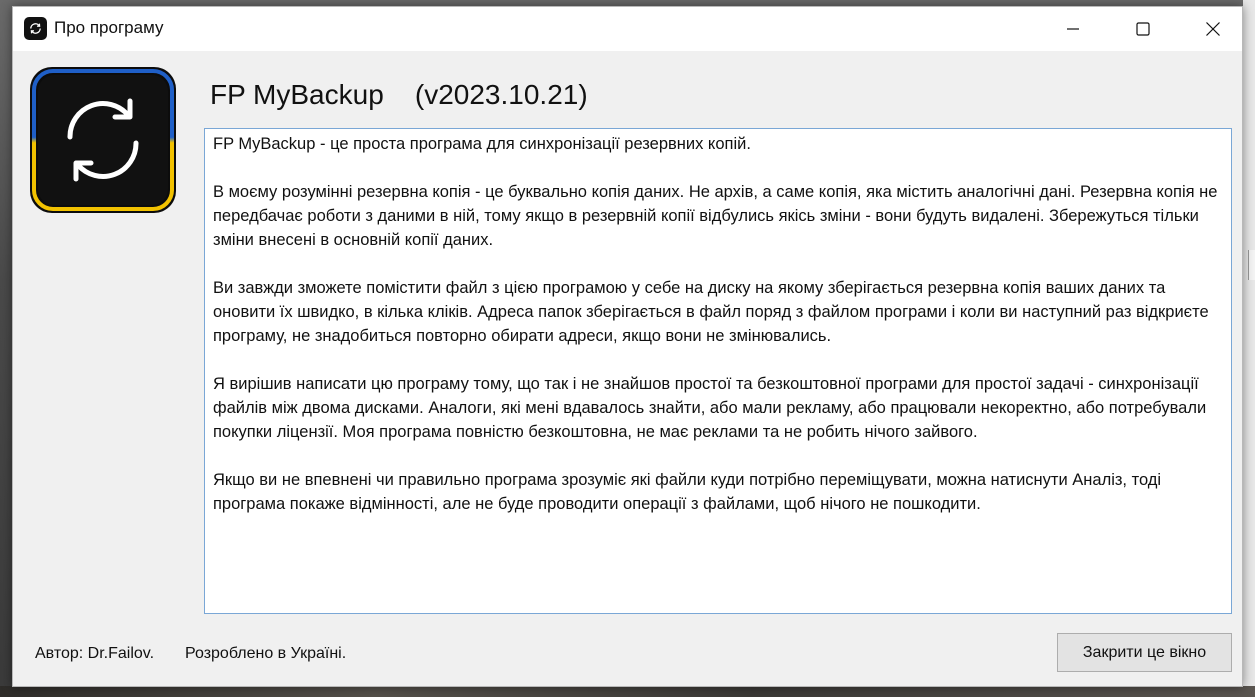 This screenshot has height=697, width=1255. I want to click on window-title: Про програму, so click(109, 27).